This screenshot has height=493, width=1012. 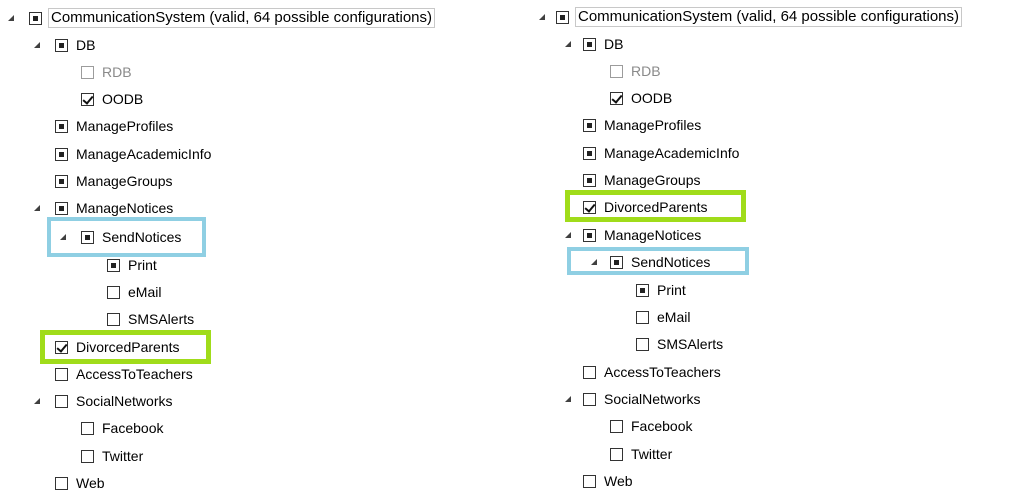 What do you see at coordinates (656, 207) in the screenshot?
I see `divorced-parents-label: DivorcedParents` at bounding box center [656, 207].